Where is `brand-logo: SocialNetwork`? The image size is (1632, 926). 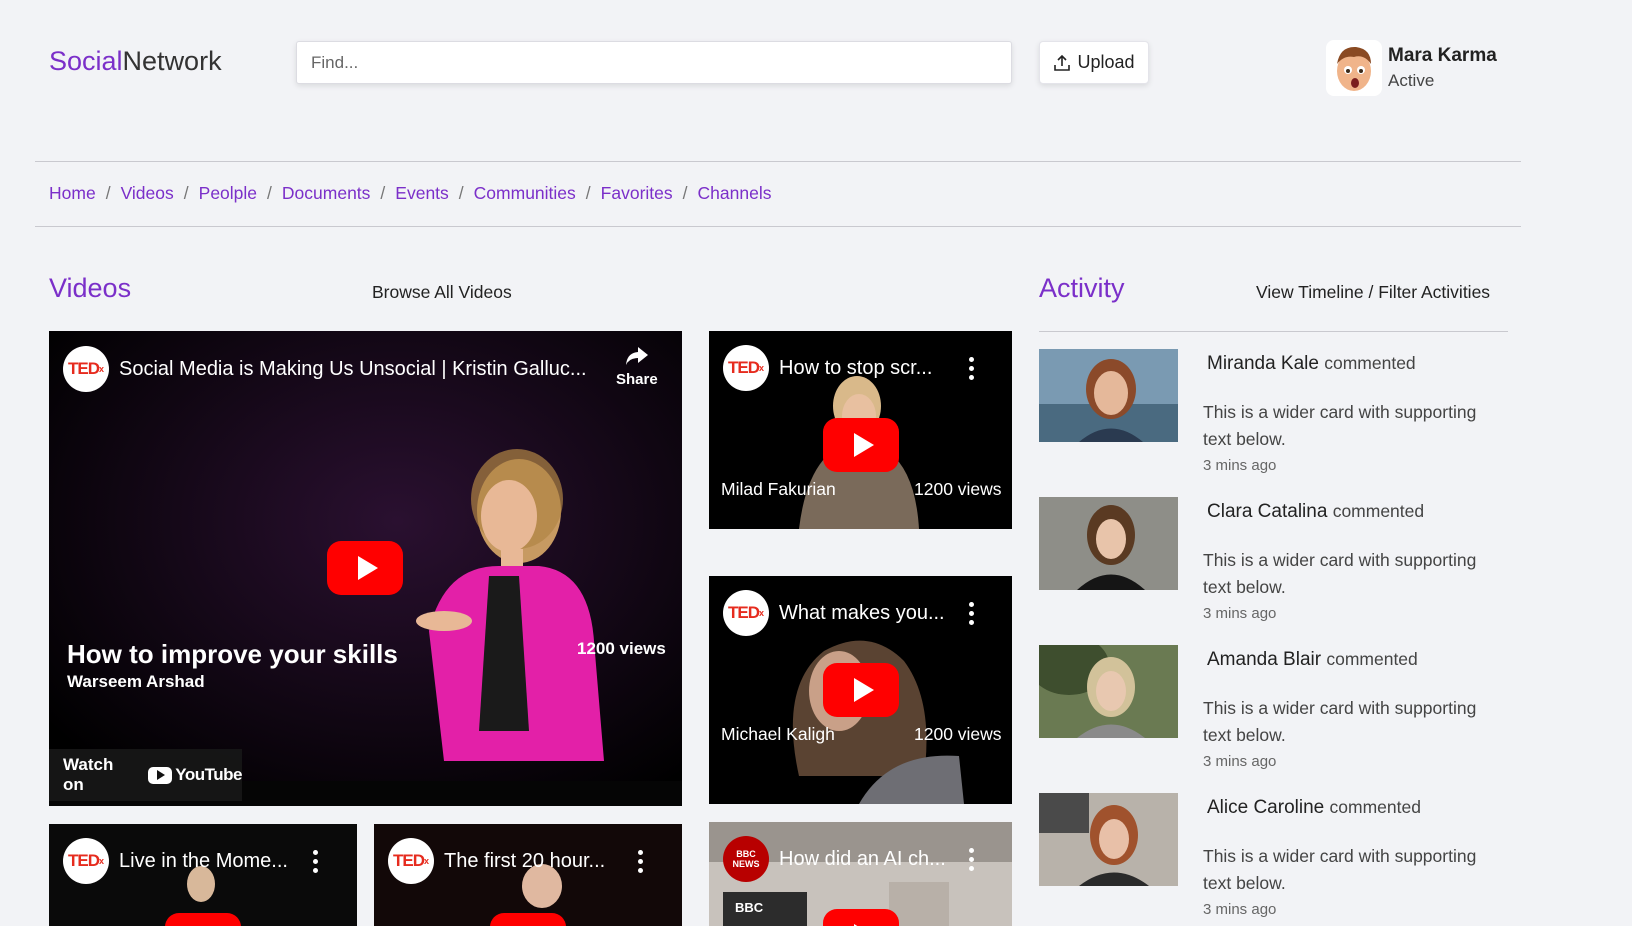 brand-logo: SocialNetwork is located at coordinates (135, 61).